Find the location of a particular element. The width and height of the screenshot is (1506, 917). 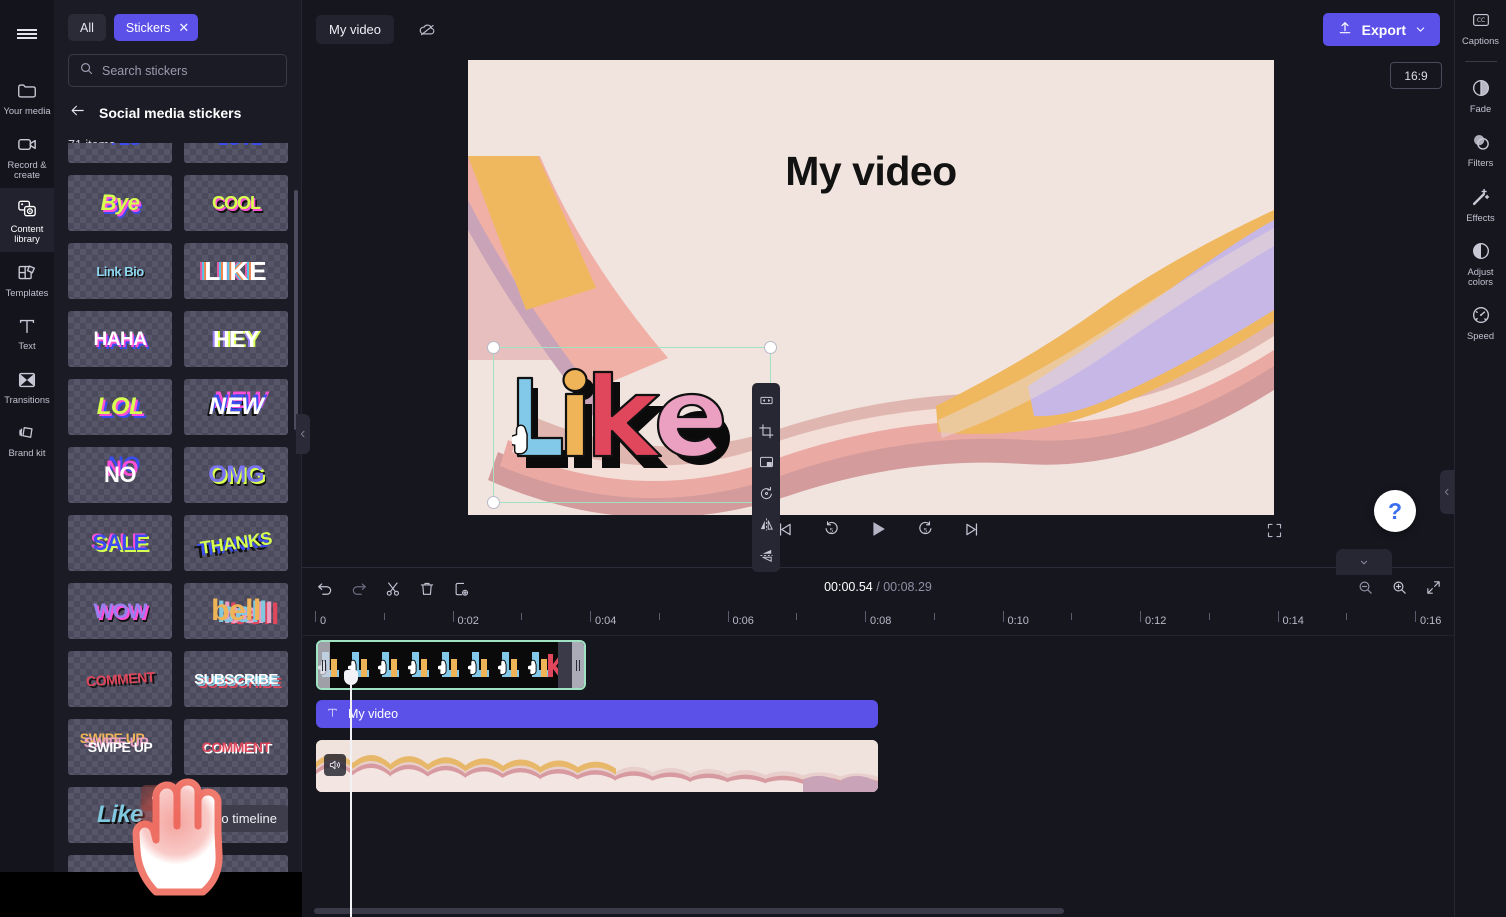

sticker-tile-label: LOL is located at coordinates (120, 406).